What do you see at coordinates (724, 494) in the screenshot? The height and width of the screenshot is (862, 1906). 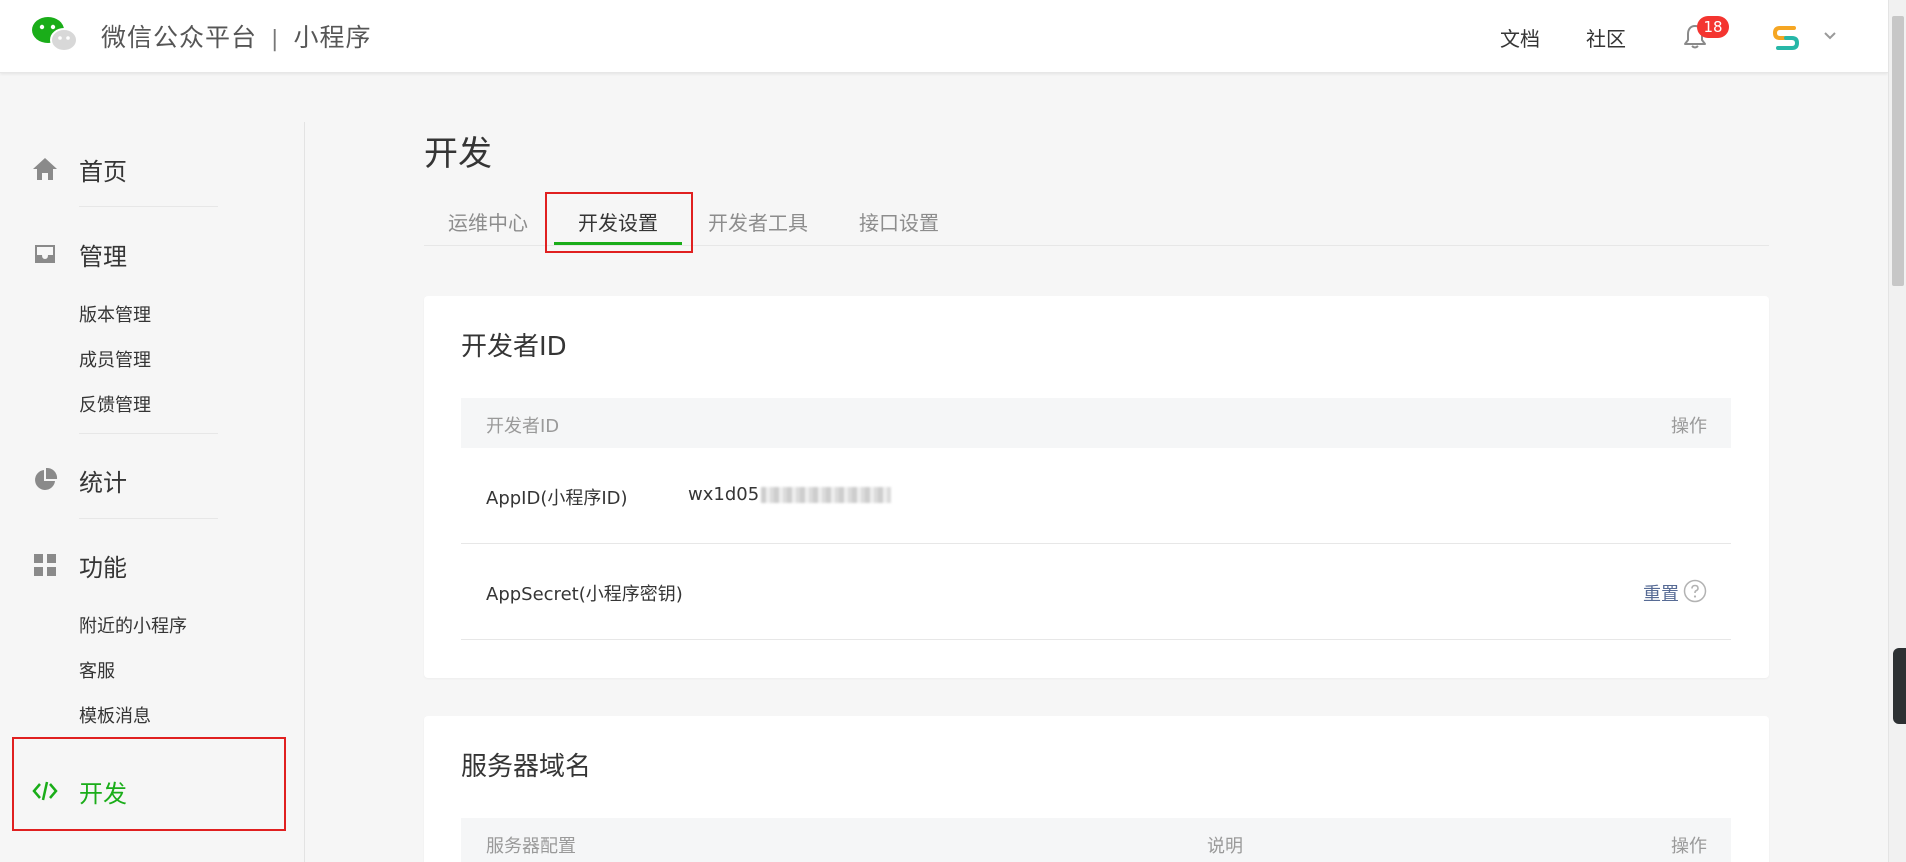 I see `appid-visible-part: wx1d05` at bounding box center [724, 494].